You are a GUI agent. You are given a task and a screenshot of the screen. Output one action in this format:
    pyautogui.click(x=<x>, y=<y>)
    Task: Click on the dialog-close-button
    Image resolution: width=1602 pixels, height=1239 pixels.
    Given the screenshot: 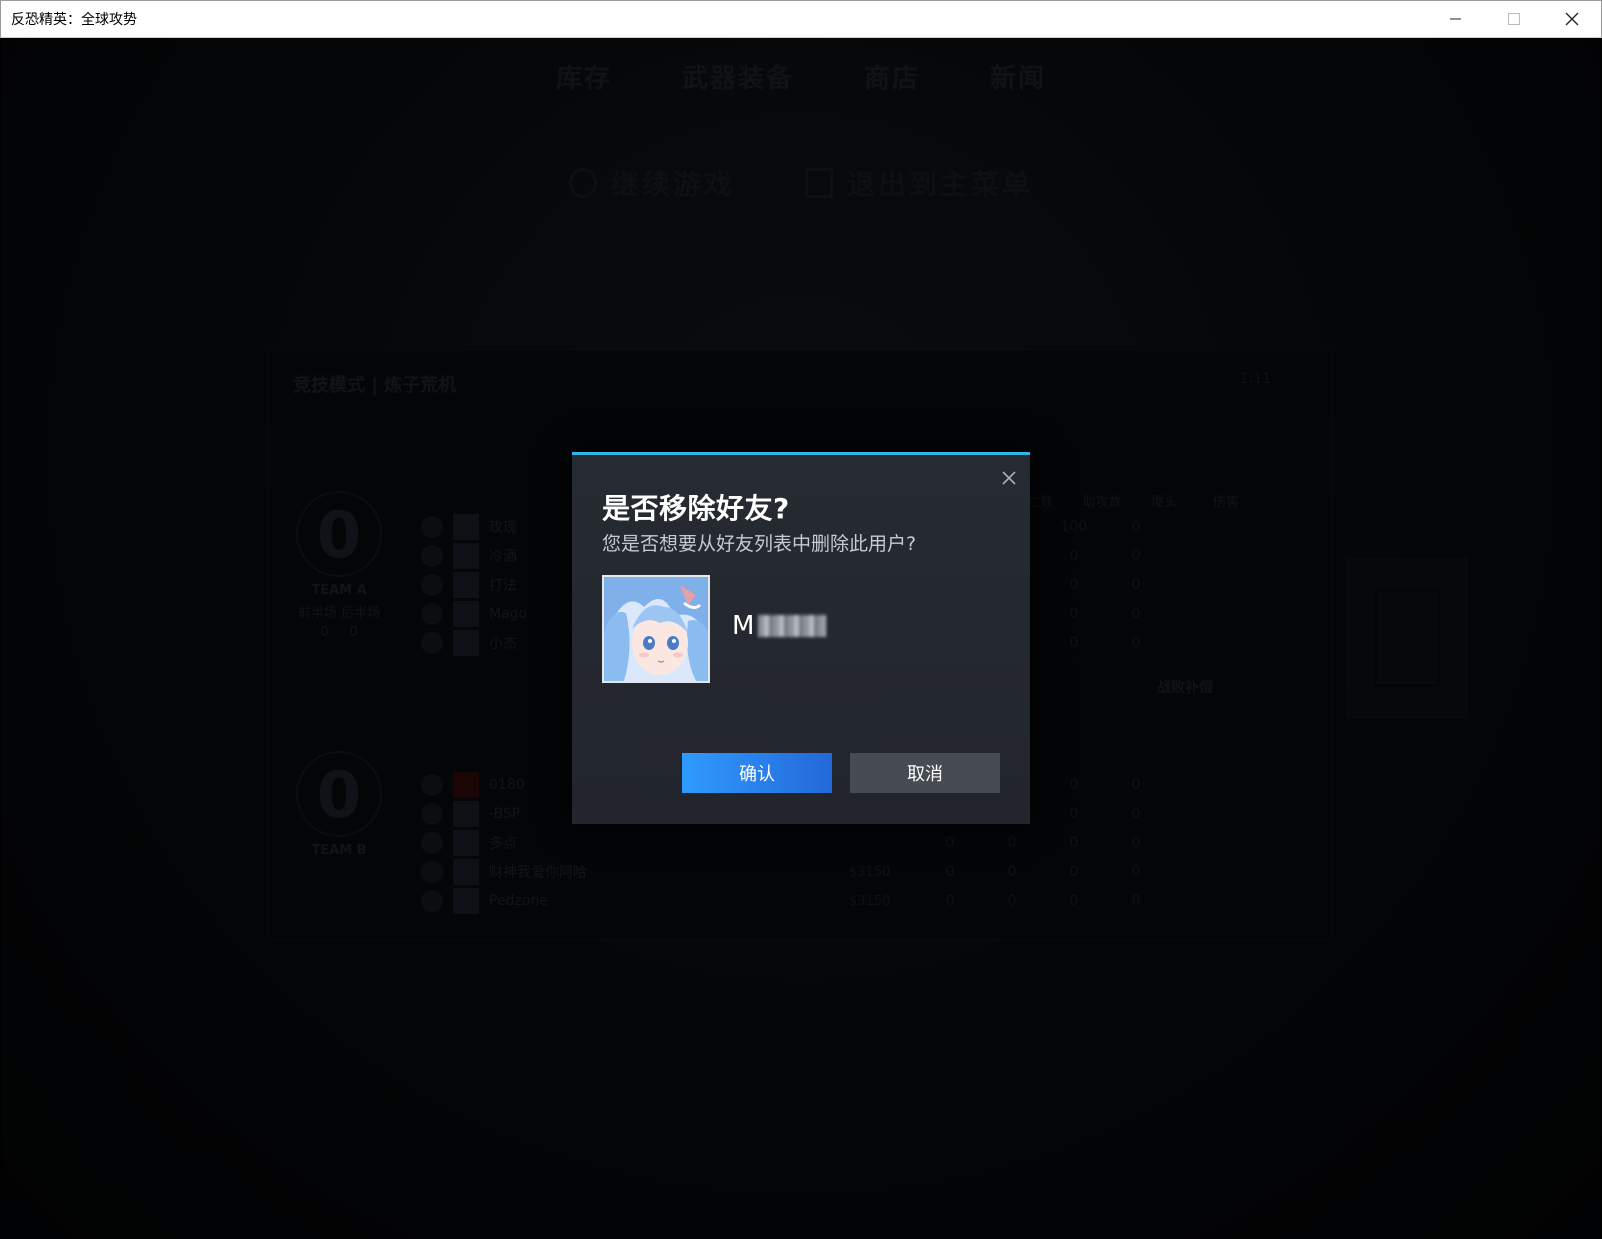 What is the action you would take?
    pyautogui.click(x=1009, y=478)
    